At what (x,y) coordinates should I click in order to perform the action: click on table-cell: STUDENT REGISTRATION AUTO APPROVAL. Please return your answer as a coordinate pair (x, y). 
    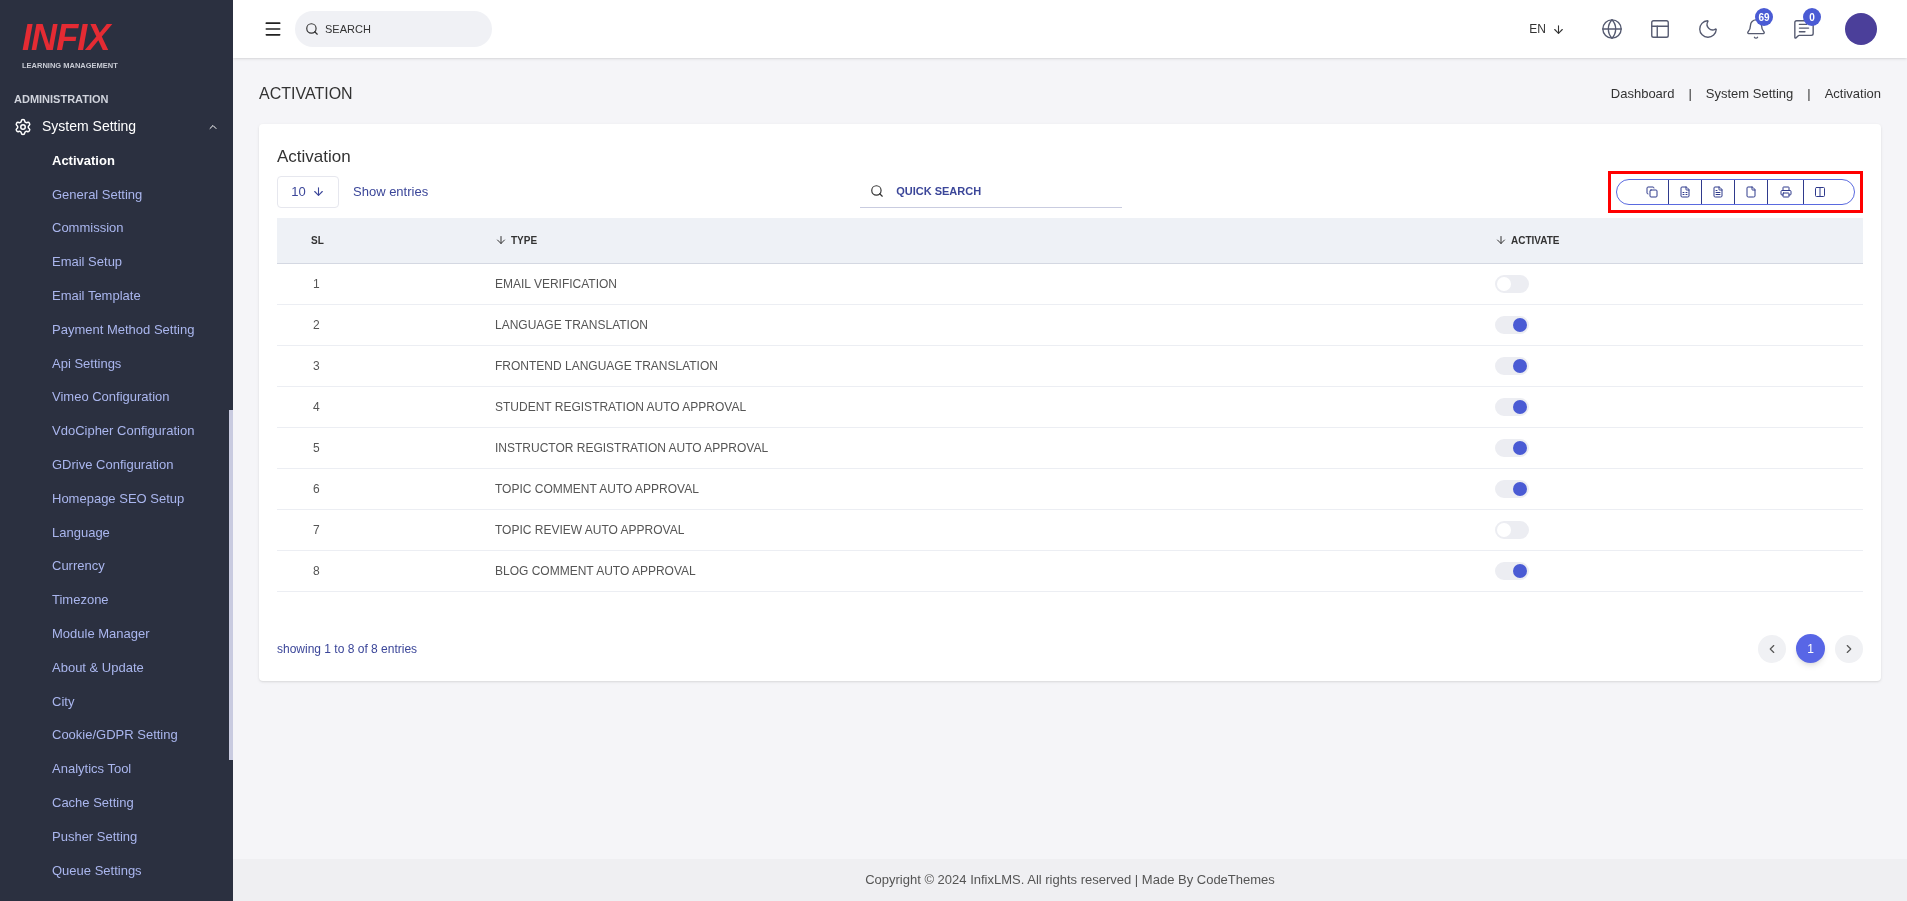
    Looking at the image, I should click on (995, 407).